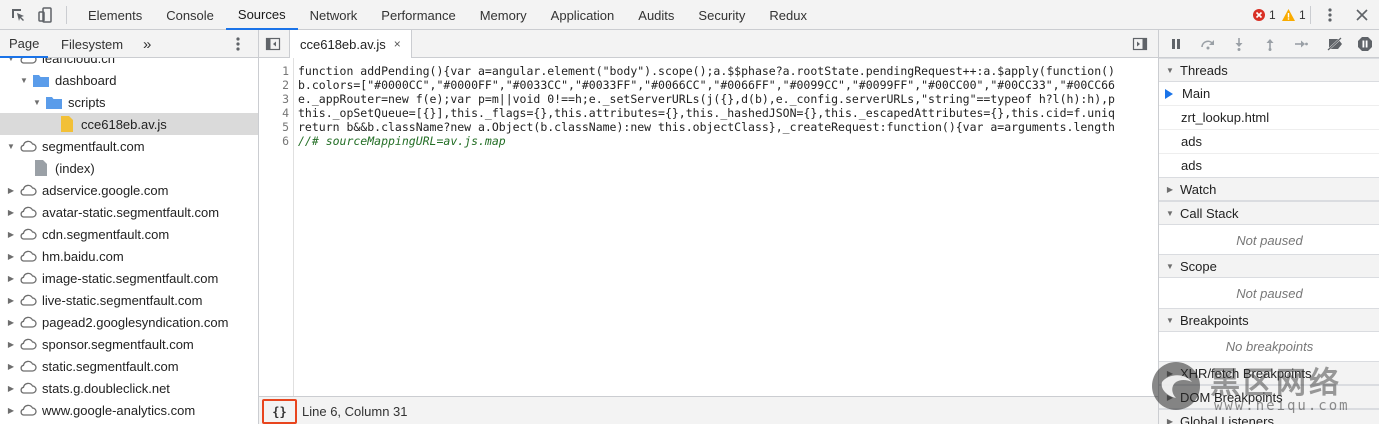 The image size is (1379, 424). Describe the element at coordinates (24, 44) in the screenshot. I see `nav-tab-page: Page` at that location.